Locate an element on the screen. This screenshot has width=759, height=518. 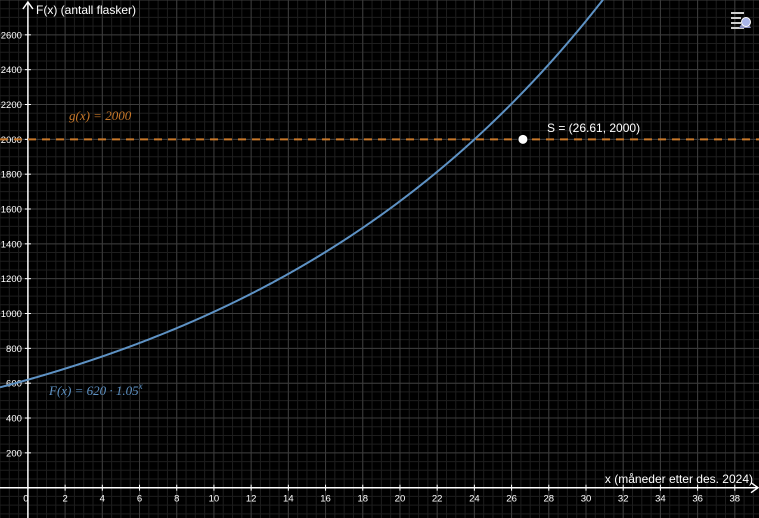
x-tick-label: 18 is located at coordinates (362, 499).